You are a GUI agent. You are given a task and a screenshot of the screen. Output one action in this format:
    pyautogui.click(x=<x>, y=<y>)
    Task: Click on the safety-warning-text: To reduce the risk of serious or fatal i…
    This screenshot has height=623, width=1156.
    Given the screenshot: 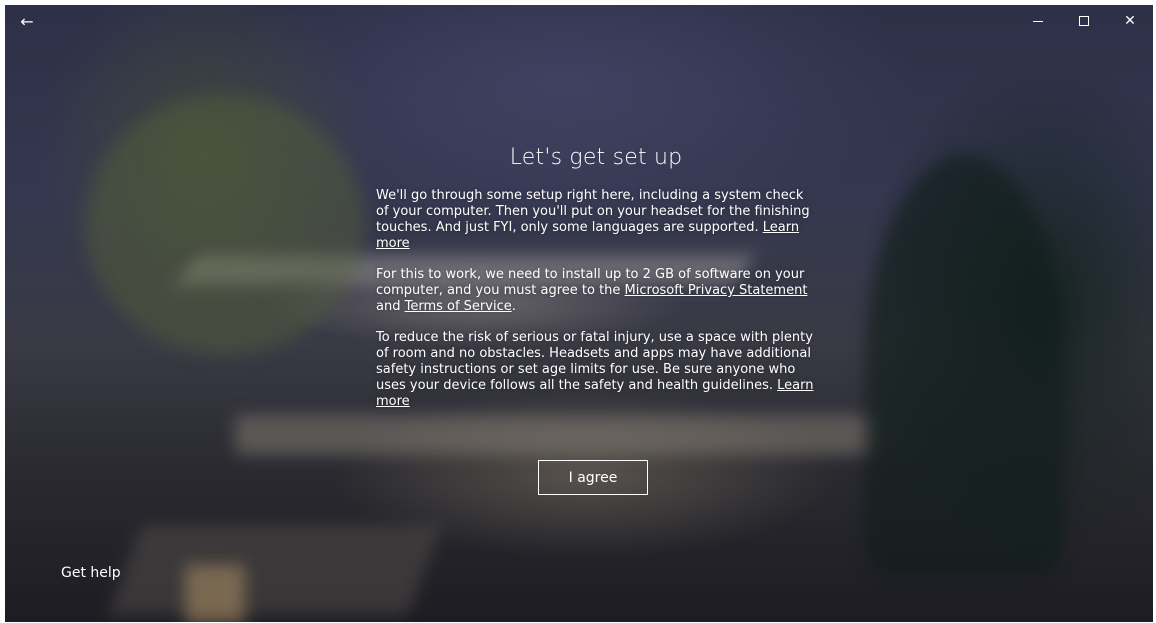 What is the action you would take?
    pyautogui.click(x=594, y=361)
    